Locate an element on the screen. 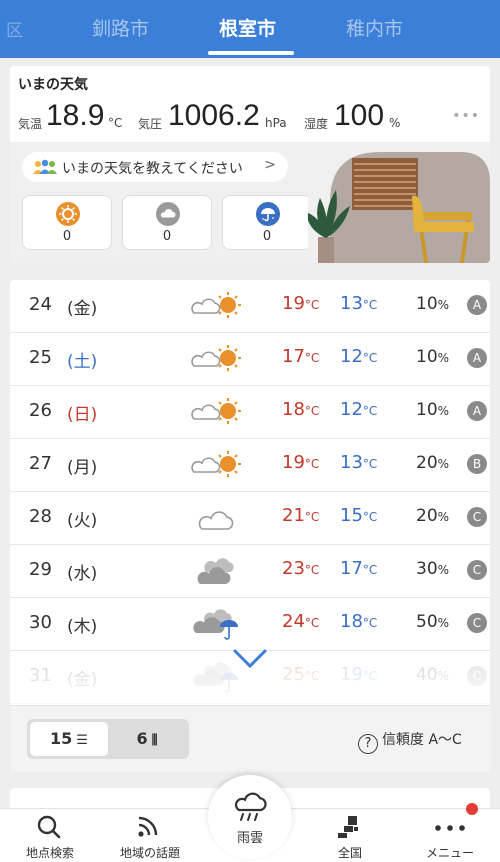  high-temp-value: 23 is located at coordinates (293, 568).